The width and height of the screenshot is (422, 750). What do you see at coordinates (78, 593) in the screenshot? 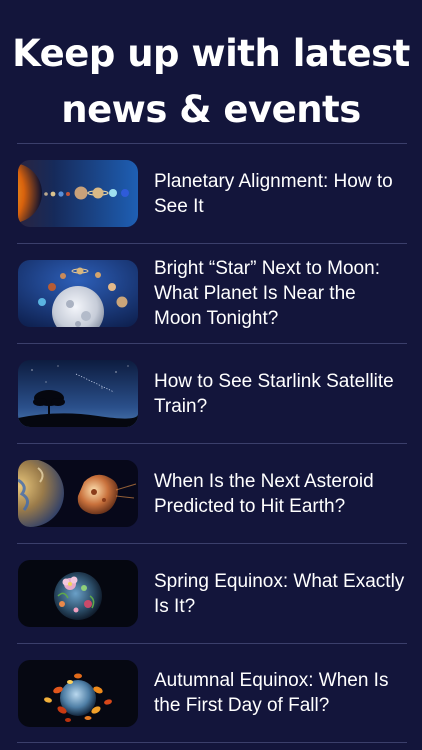
I see `flower-earth-icon` at bounding box center [78, 593].